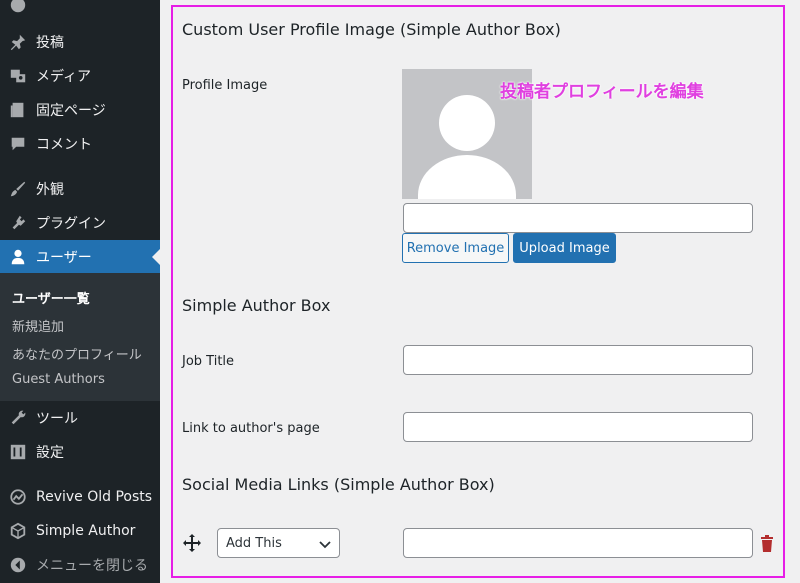 Image resolution: width=800 pixels, height=583 pixels. What do you see at coordinates (254, 543) in the screenshot?
I see `social-select-value: Add This` at bounding box center [254, 543].